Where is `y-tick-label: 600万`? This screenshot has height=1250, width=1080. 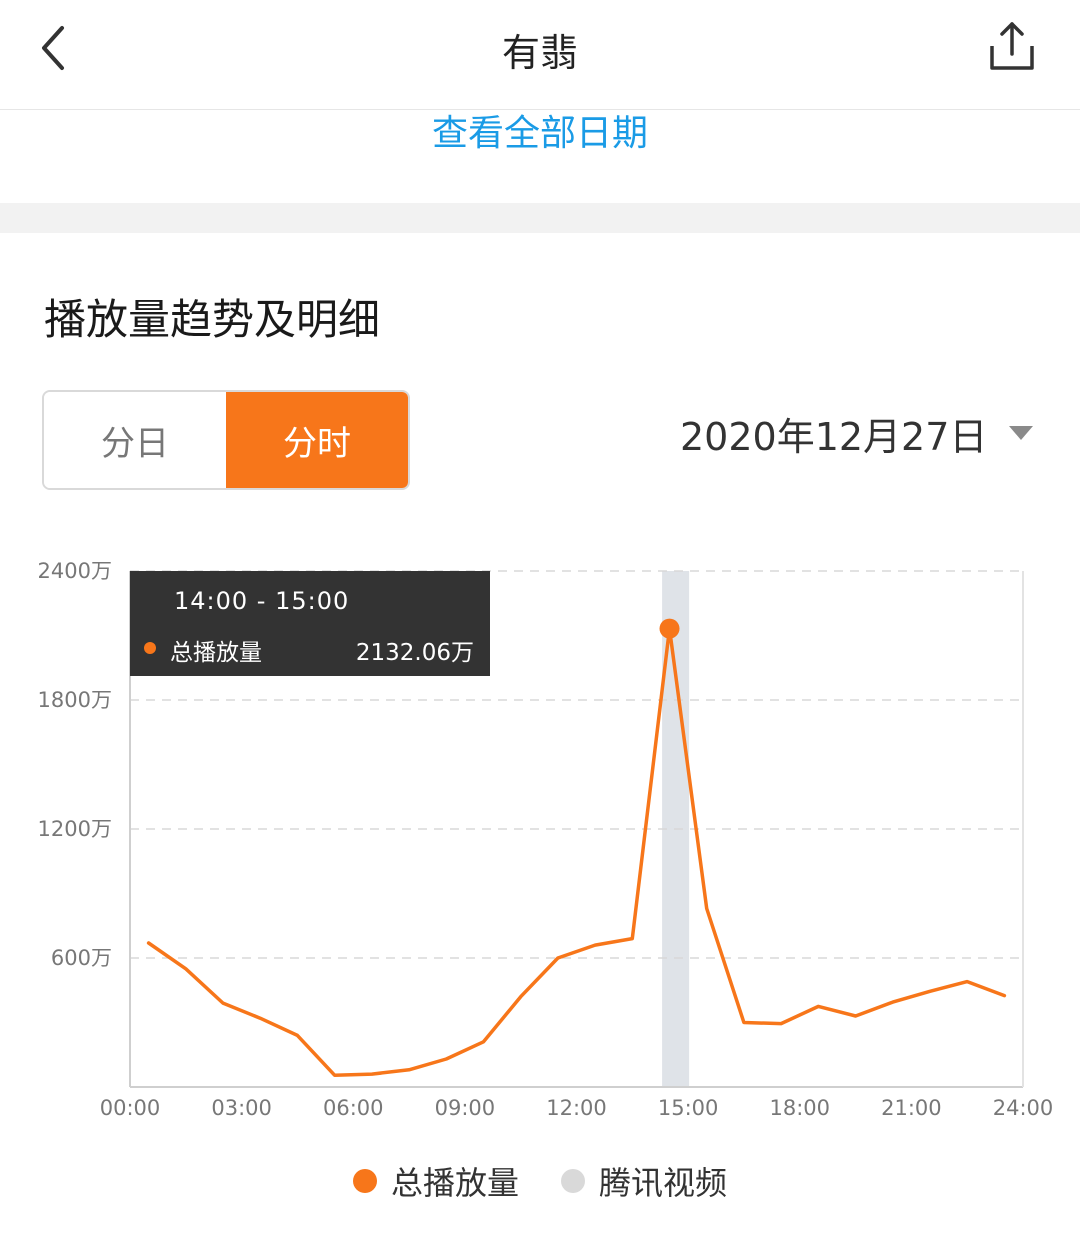 y-tick-label: 600万 is located at coordinates (81, 958).